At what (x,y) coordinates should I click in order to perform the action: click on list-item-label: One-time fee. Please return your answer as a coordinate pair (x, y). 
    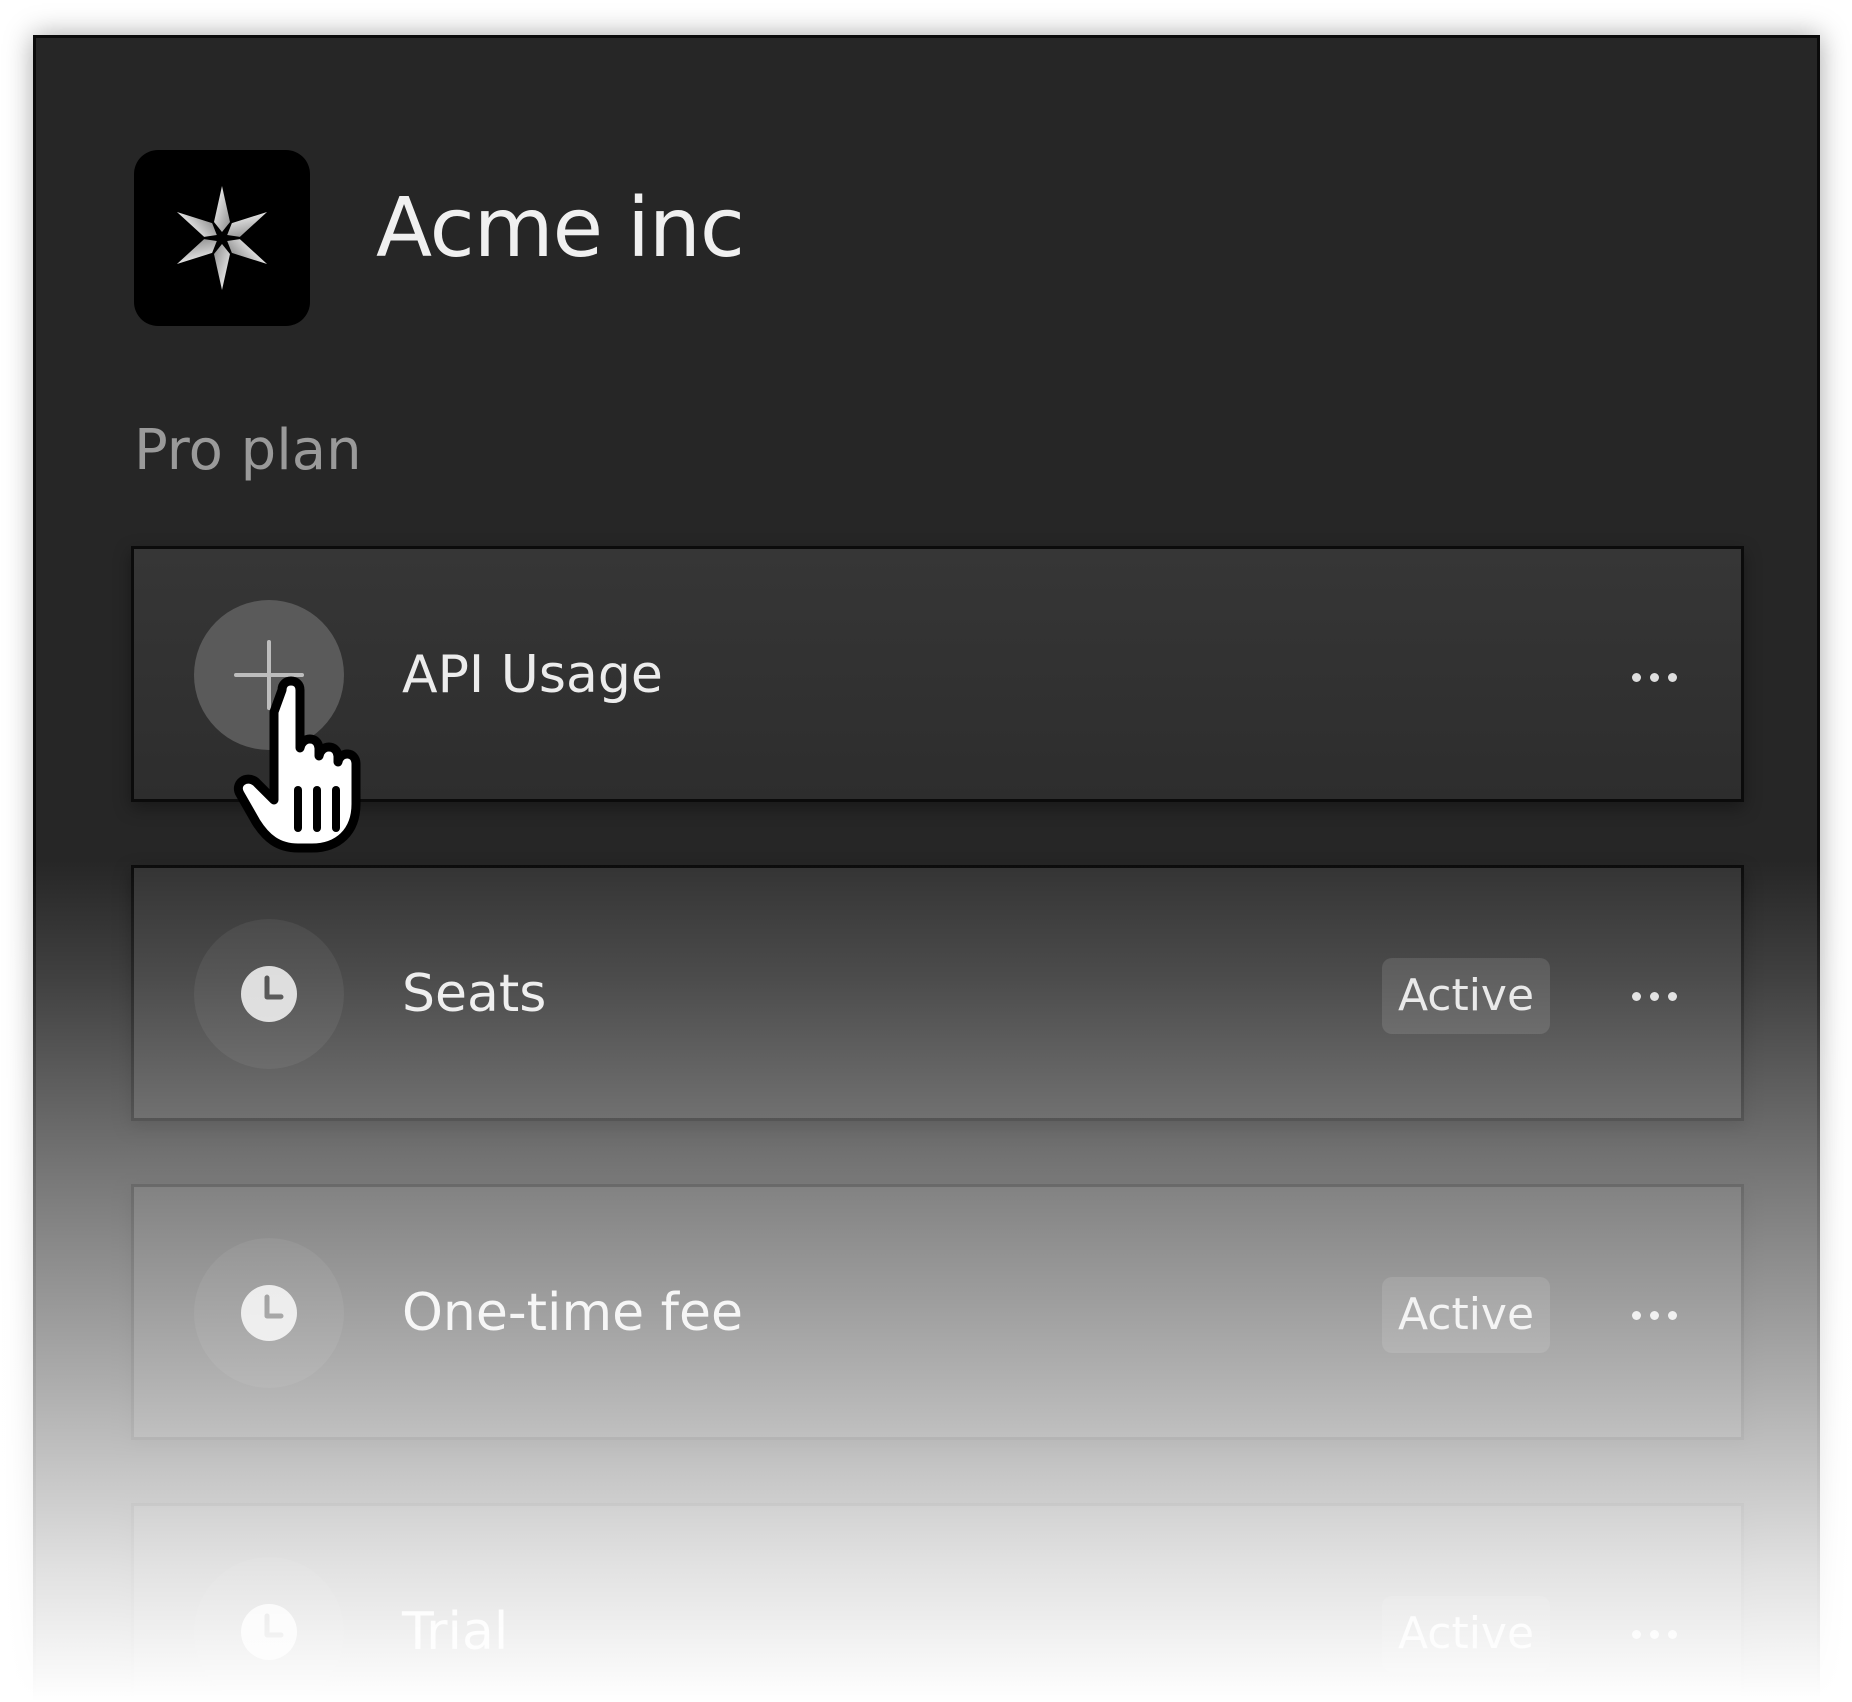
    Looking at the image, I should click on (572, 1313).